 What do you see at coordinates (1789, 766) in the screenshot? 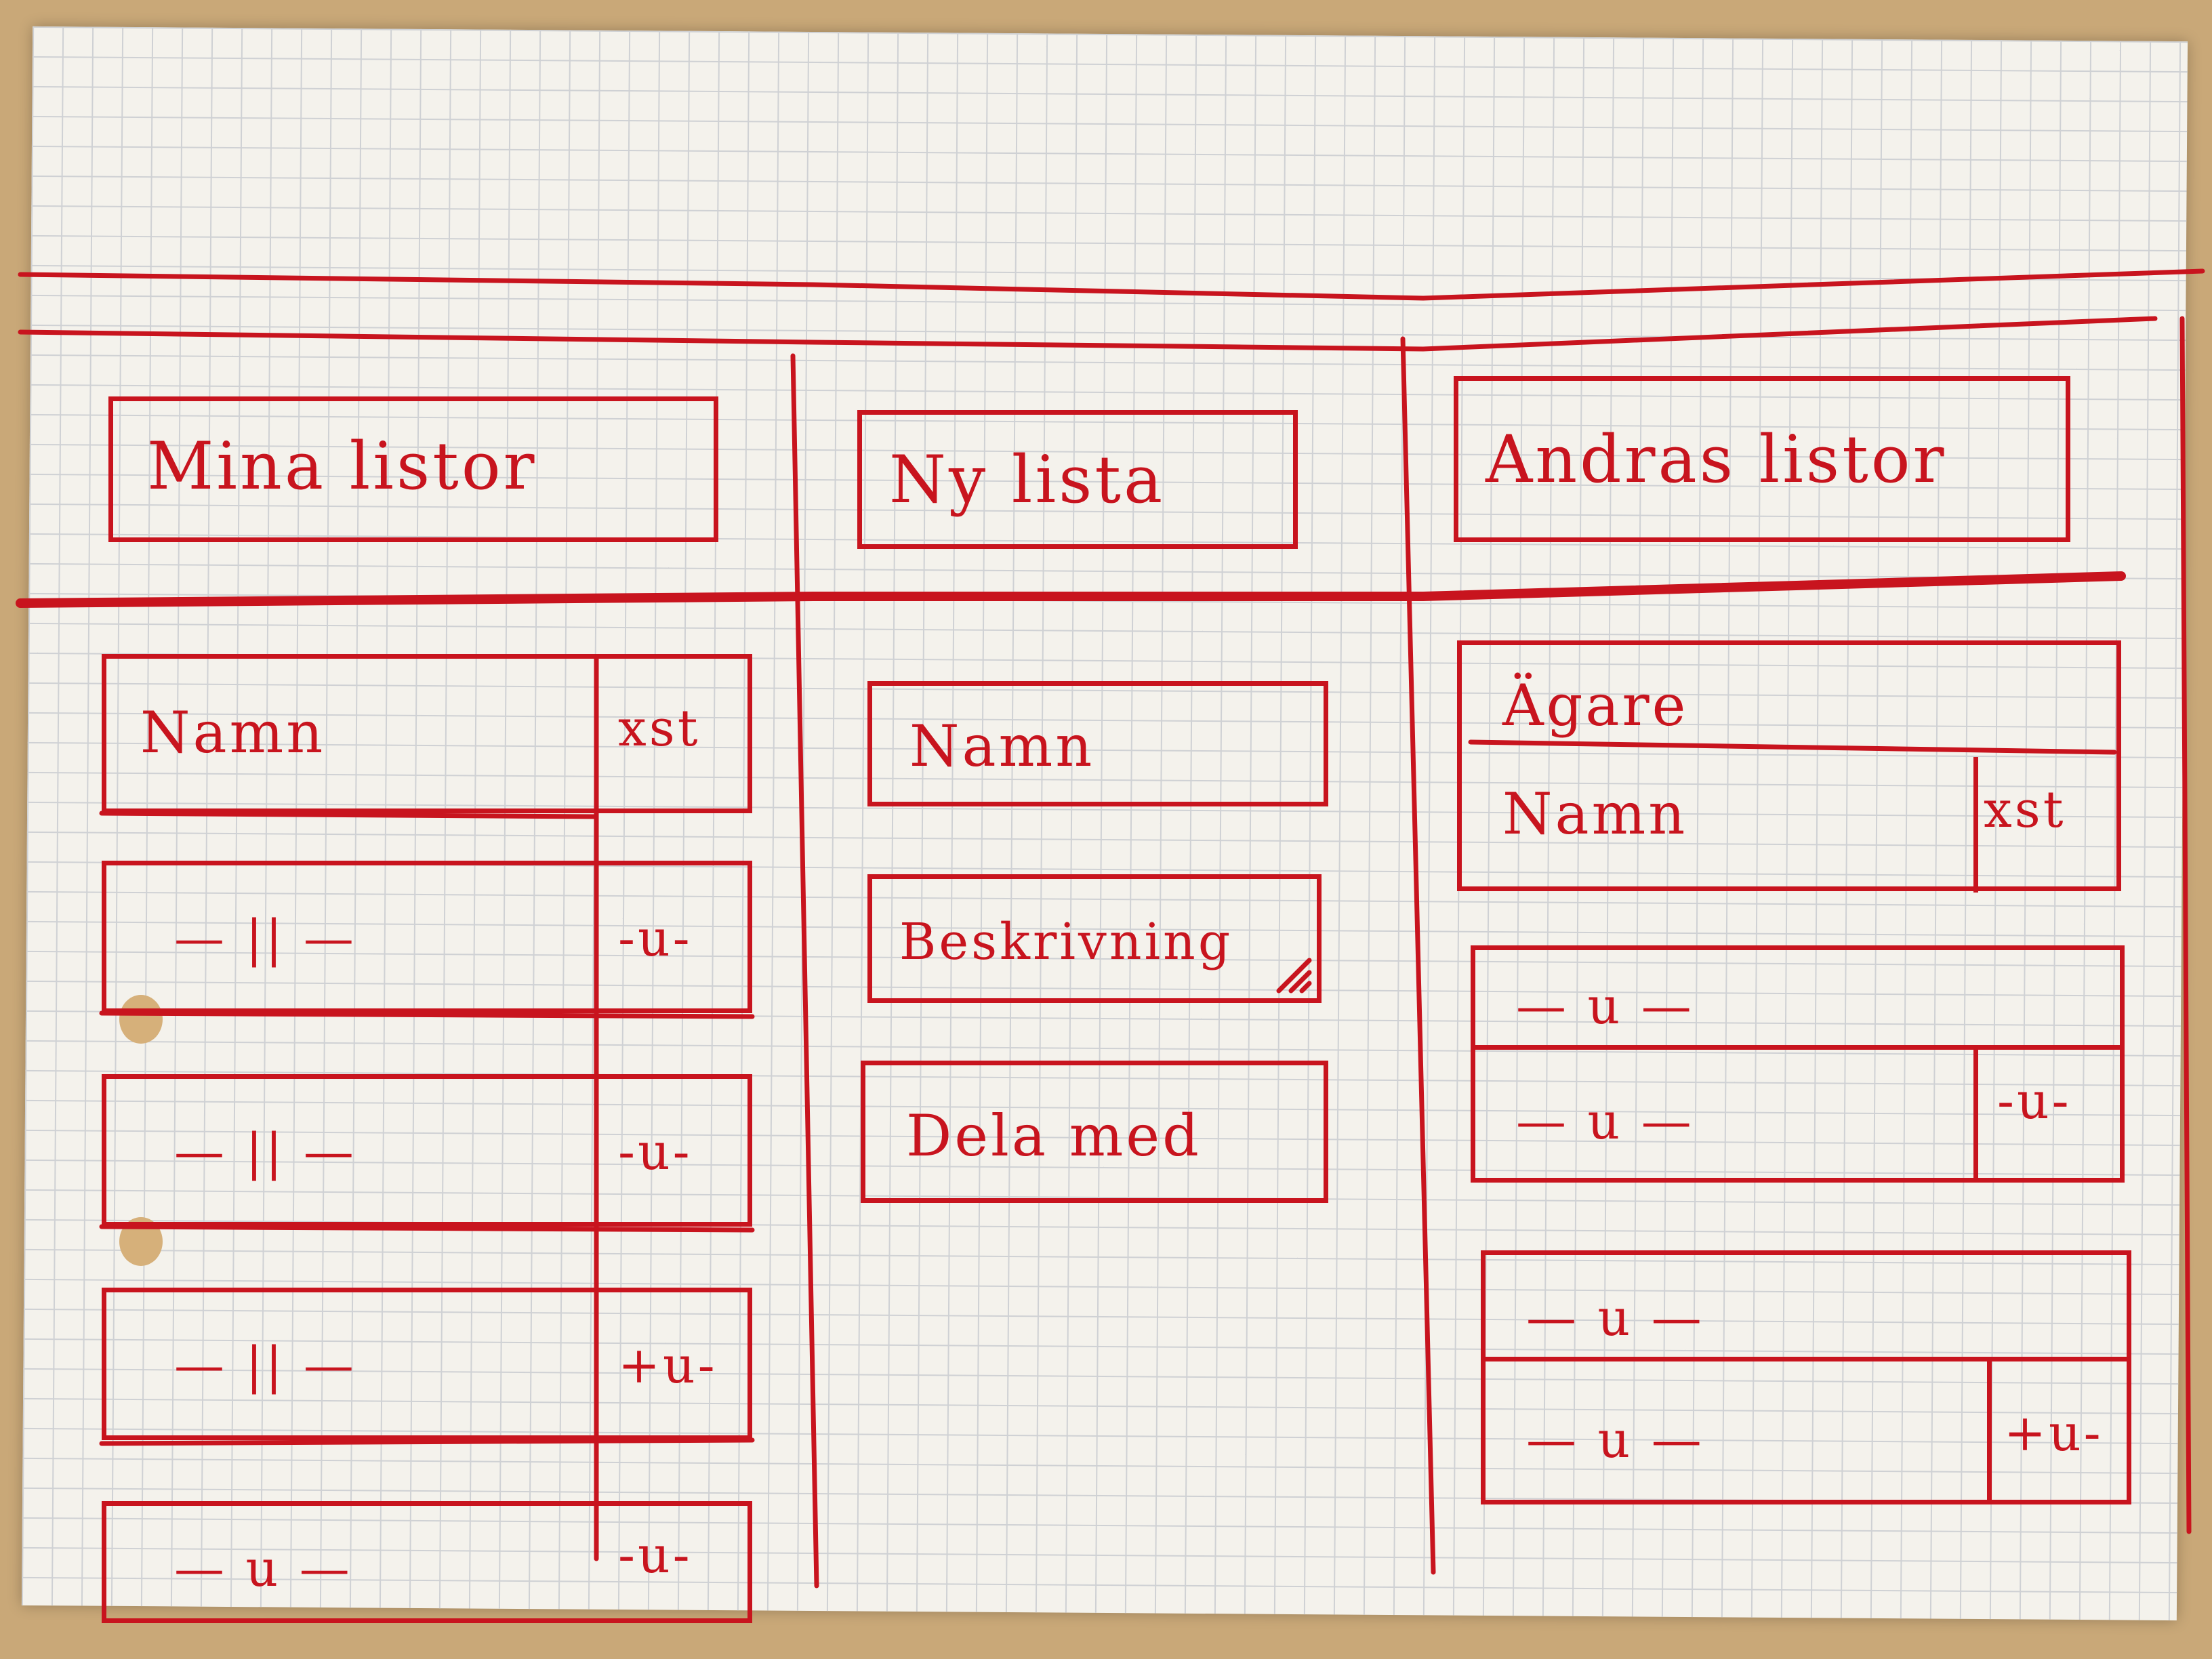
I see `others-lists-header: Ägare Namn xst` at bounding box center [1789, 766].